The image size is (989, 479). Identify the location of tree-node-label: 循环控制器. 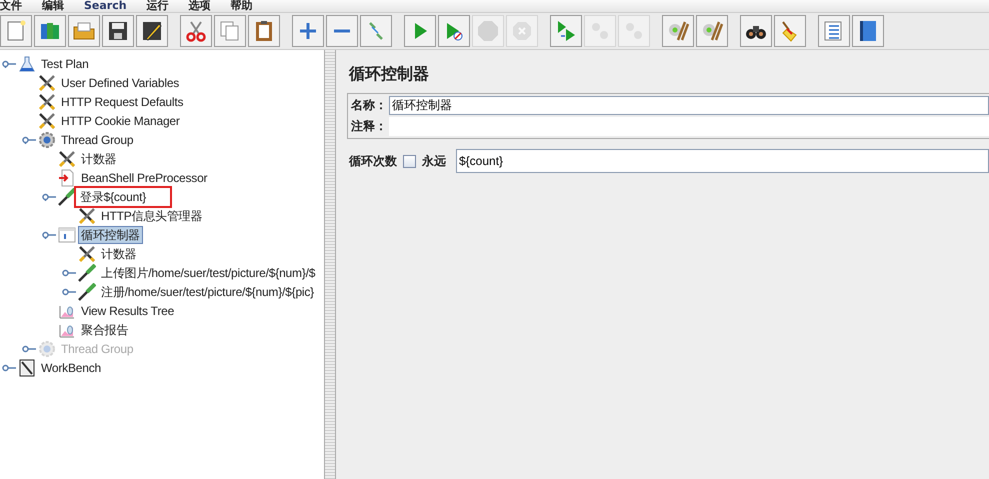
(111, 235).